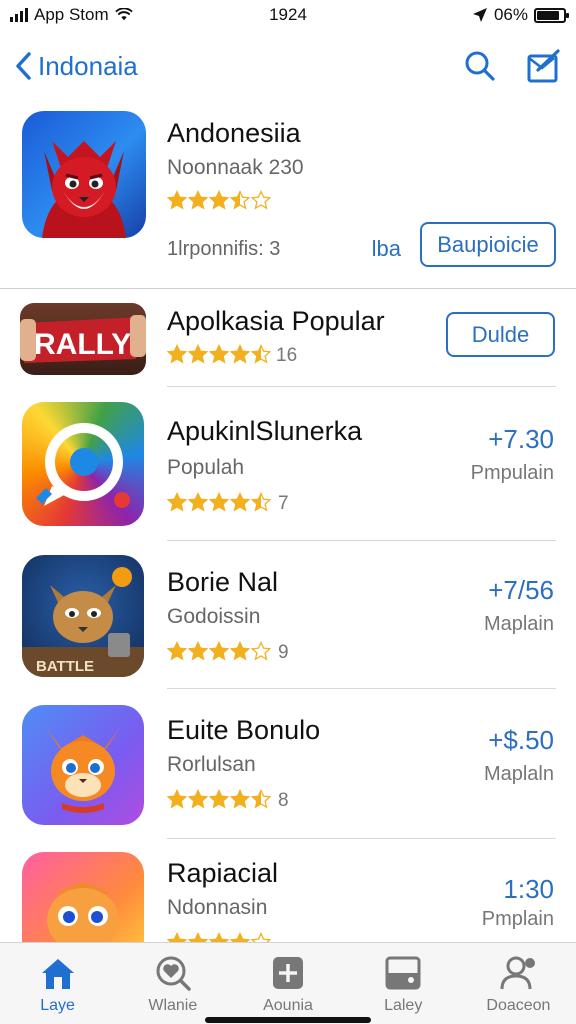  I want to click on featured-app-icon, so click(84, 174).